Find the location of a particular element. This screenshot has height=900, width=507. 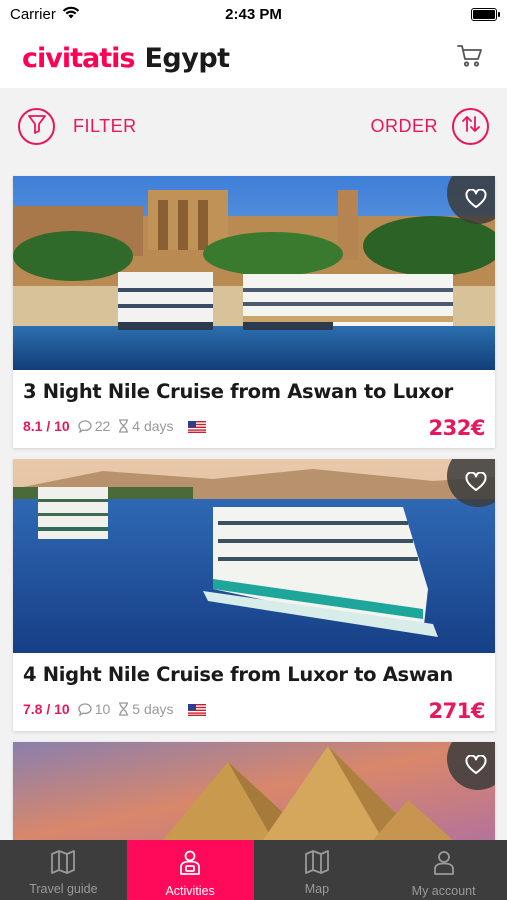

tab-my-account: My account is located at coordinates (443, 870).